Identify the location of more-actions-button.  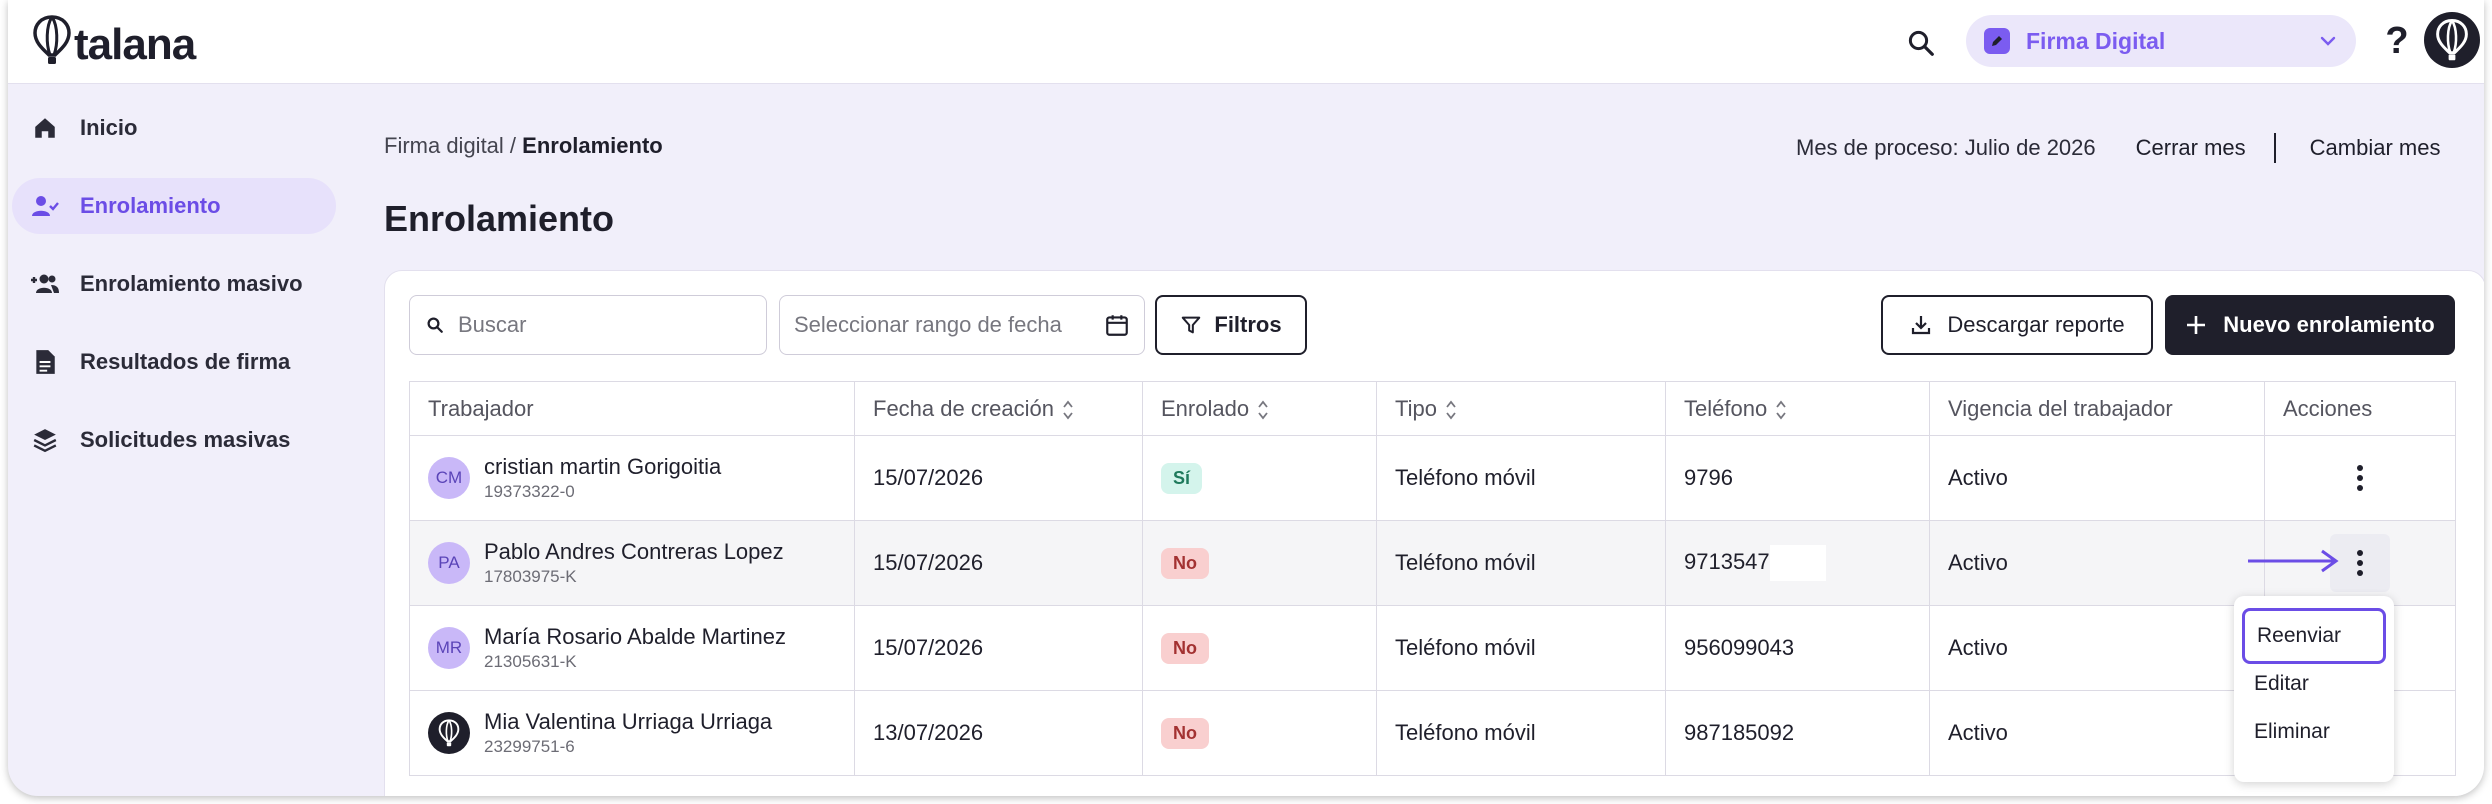
(2360, 478).